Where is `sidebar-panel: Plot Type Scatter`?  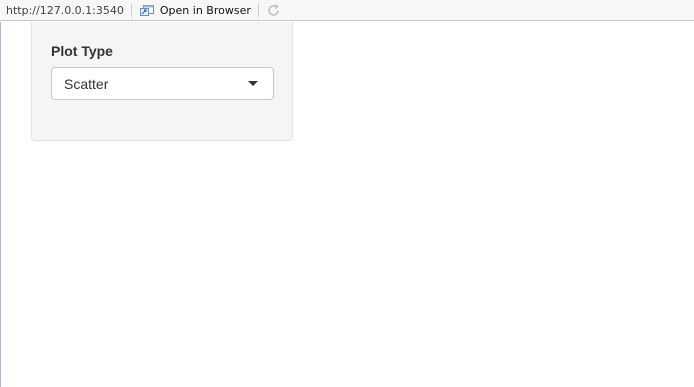 sidebar-panel: Plot Type Scatter is located at coordinates (162, 81).